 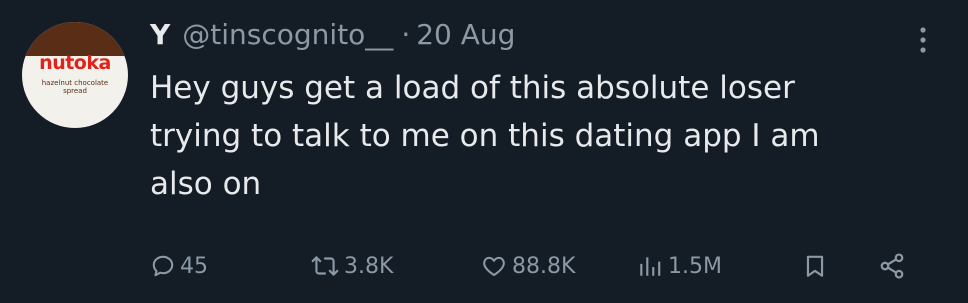 I want to click on share-icon, so click(x=892, y=266).